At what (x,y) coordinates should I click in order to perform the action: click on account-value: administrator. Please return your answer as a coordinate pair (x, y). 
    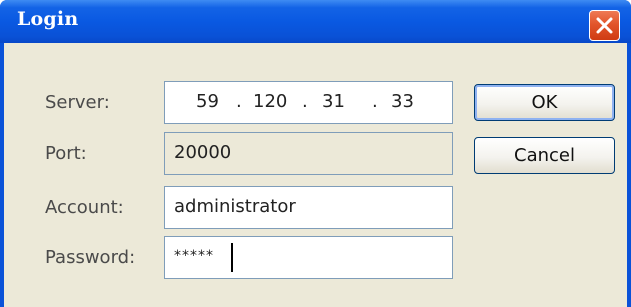
    Looking at the image, I should click on (235, 206).